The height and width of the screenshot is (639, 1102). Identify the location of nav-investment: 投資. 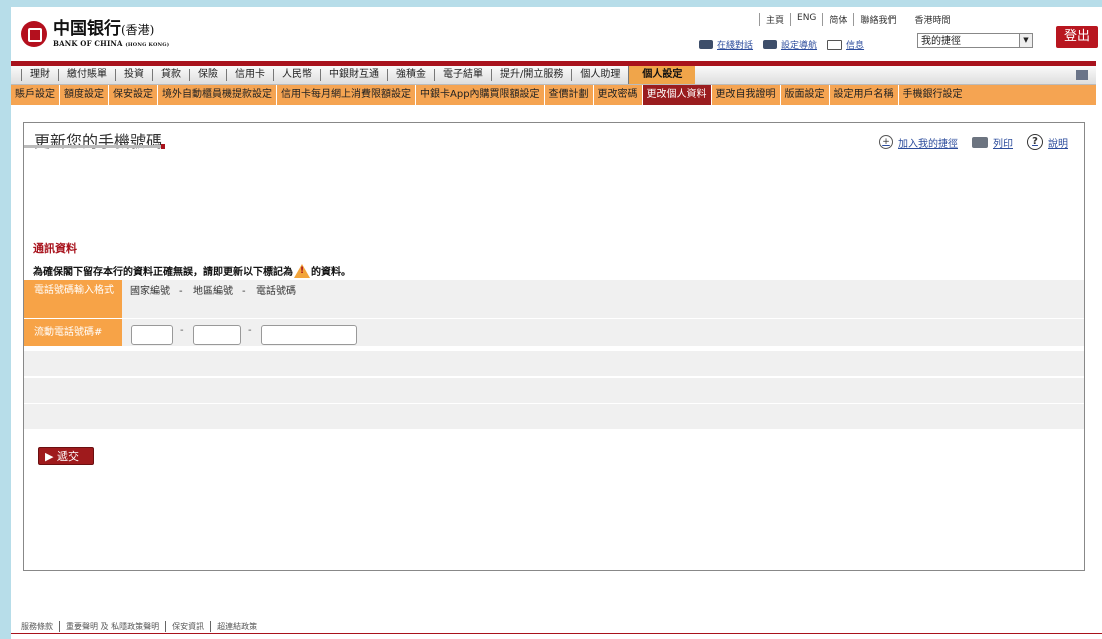
(133, 75).